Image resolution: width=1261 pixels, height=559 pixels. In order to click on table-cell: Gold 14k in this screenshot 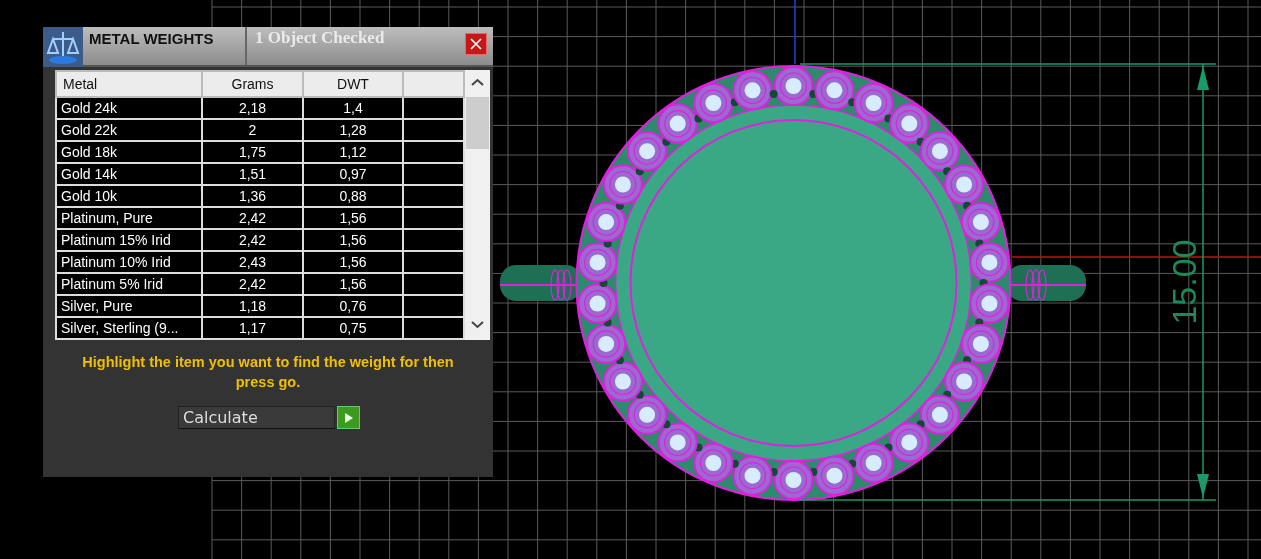, I will do `click(129, 174)`.